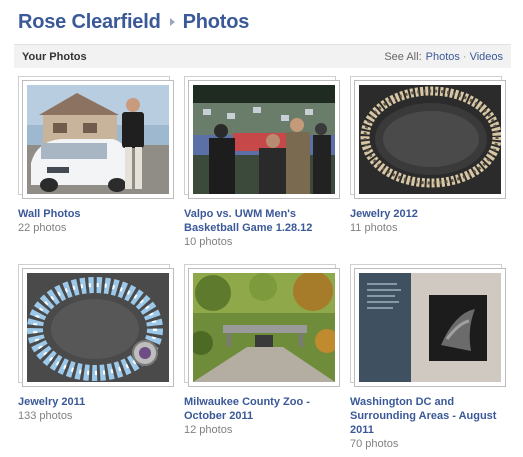 This screenshot has width=523, height=457. What do you see at coordinates (486, 57) in the screenshot?
I see `see-all-videos-link: Videos` at bounding box center [486, 57].